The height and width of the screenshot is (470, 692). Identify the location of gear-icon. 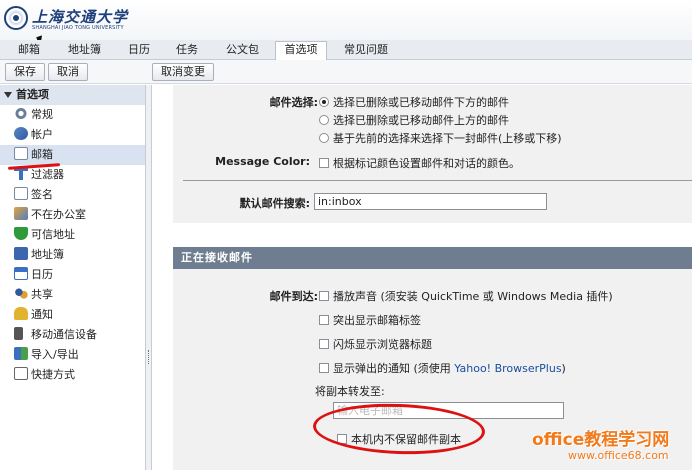
(21, 113).